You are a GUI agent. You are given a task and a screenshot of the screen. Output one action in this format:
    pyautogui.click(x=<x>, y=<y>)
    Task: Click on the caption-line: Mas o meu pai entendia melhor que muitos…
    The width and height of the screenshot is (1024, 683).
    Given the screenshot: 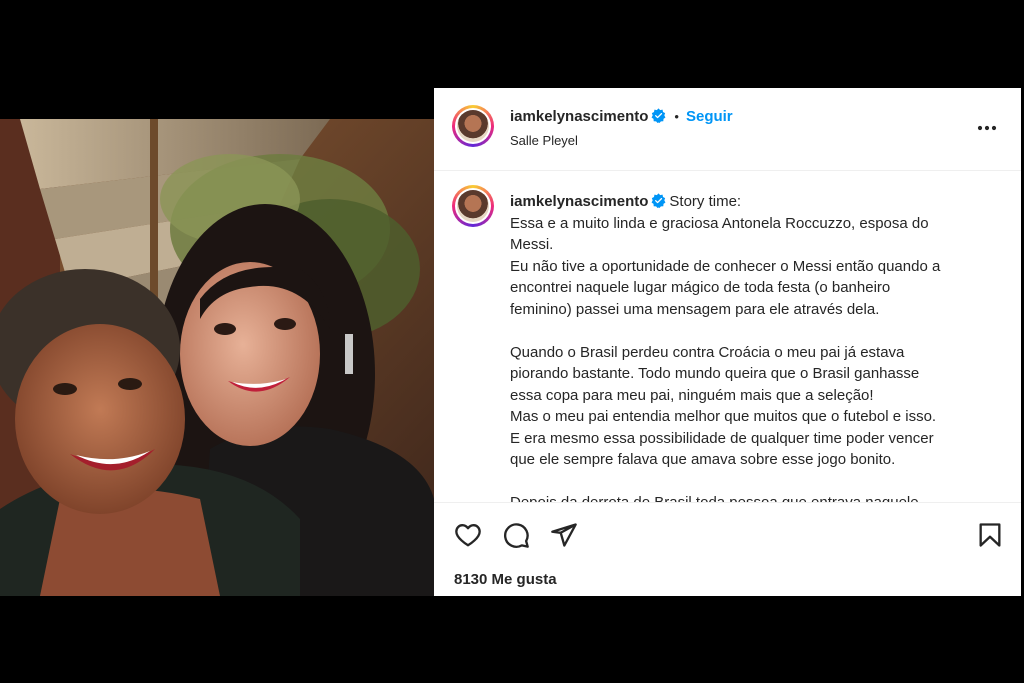 What is the action you would take?
    pyautogui.click(x=723, y=416)
    